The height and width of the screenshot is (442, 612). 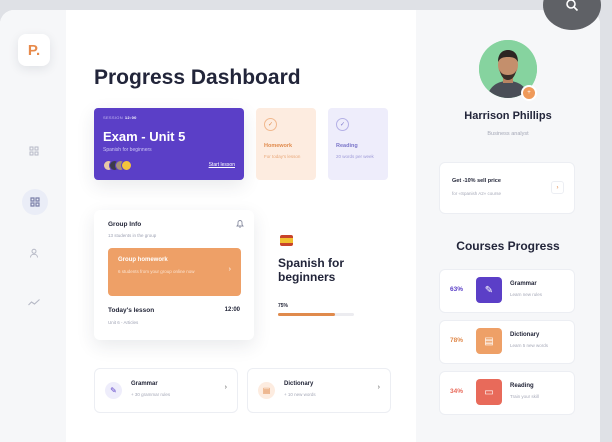 I want to click on course-progress-fill, so click(x=306, y=314).